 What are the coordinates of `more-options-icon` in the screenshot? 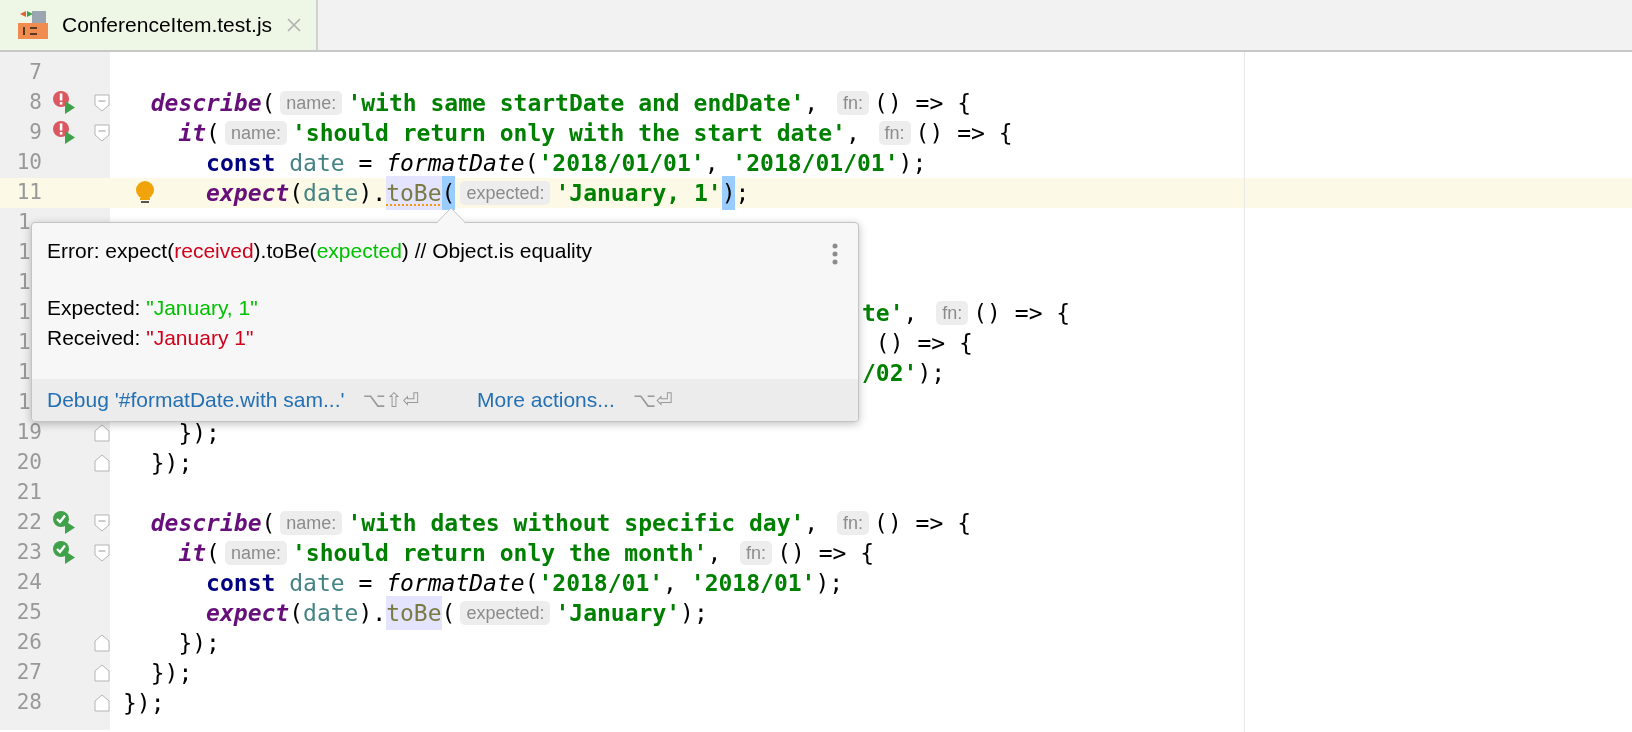 It's located at (835, 254).